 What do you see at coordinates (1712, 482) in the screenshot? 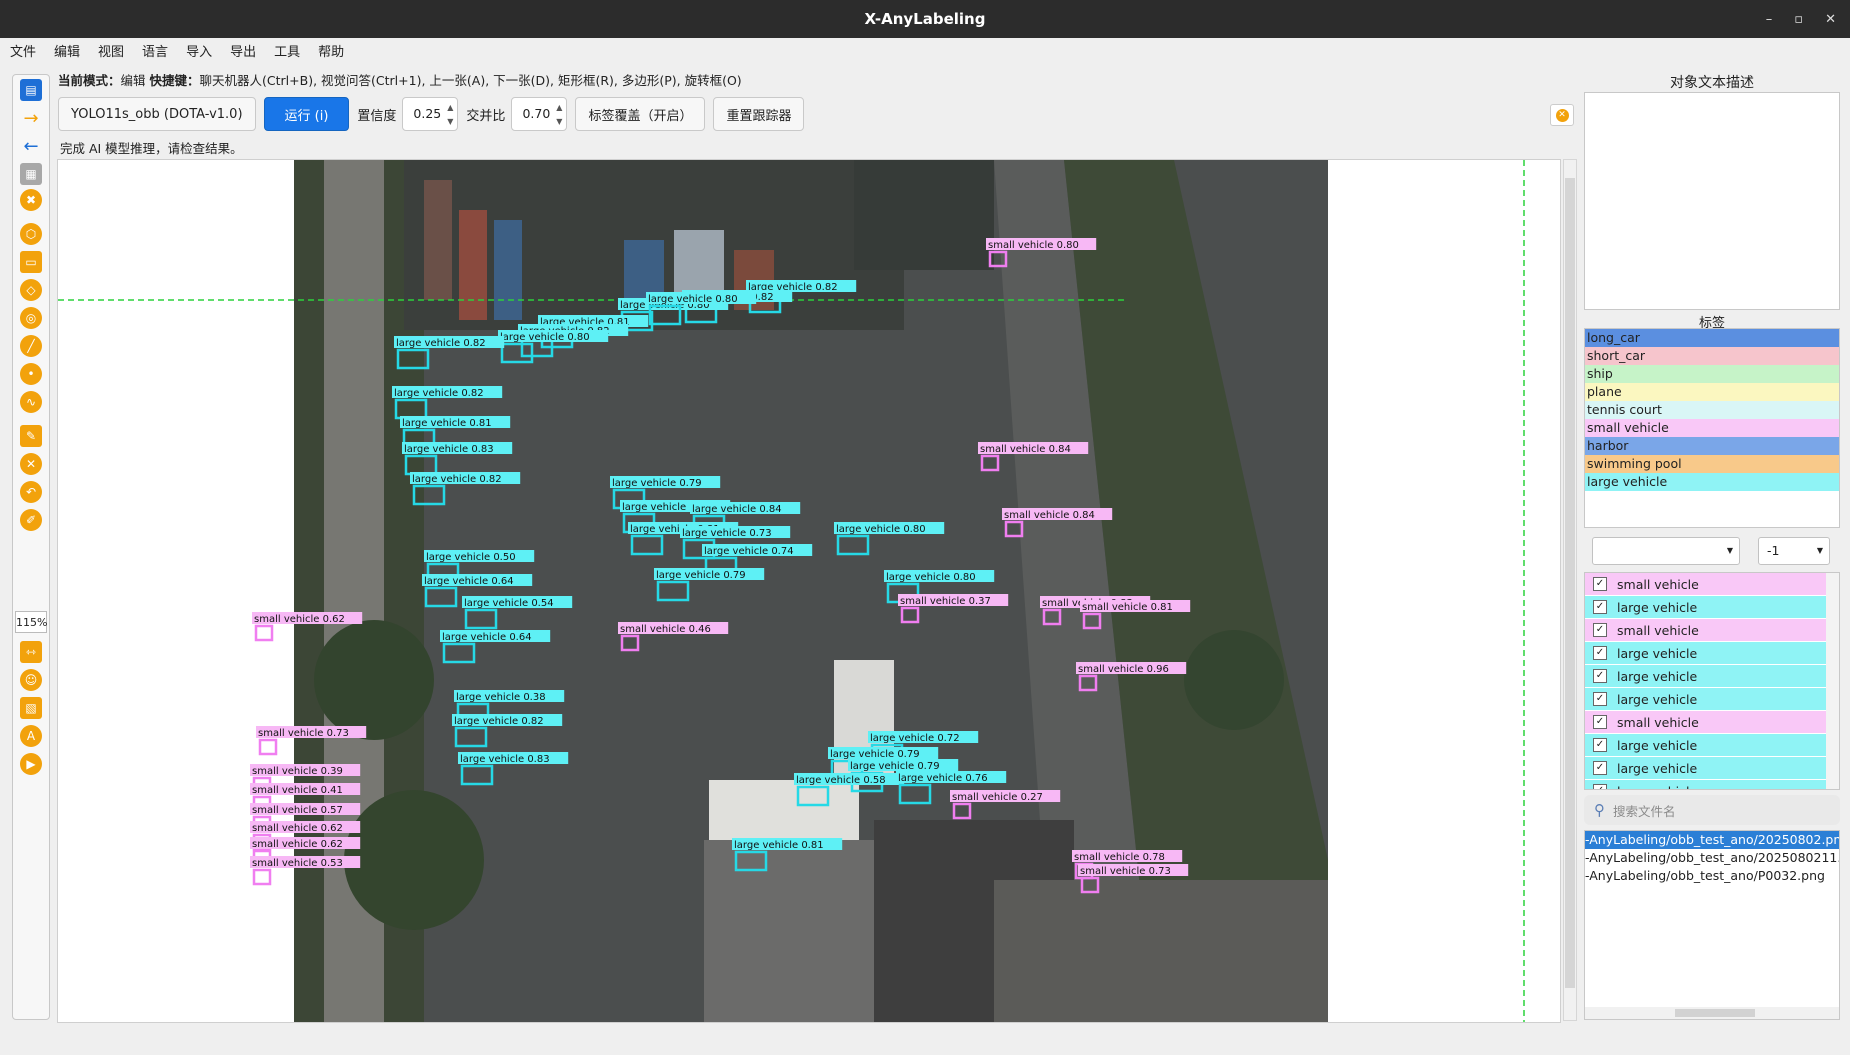
I see `label-item: large vehicle` at bounding box center [1712, 482].